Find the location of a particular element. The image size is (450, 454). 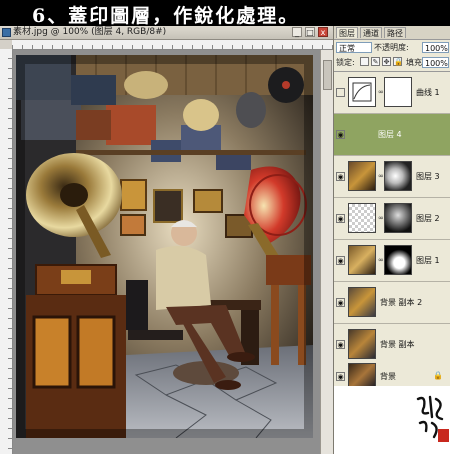

transparent-layer-thumbnail is located at coordinates (362, 218).